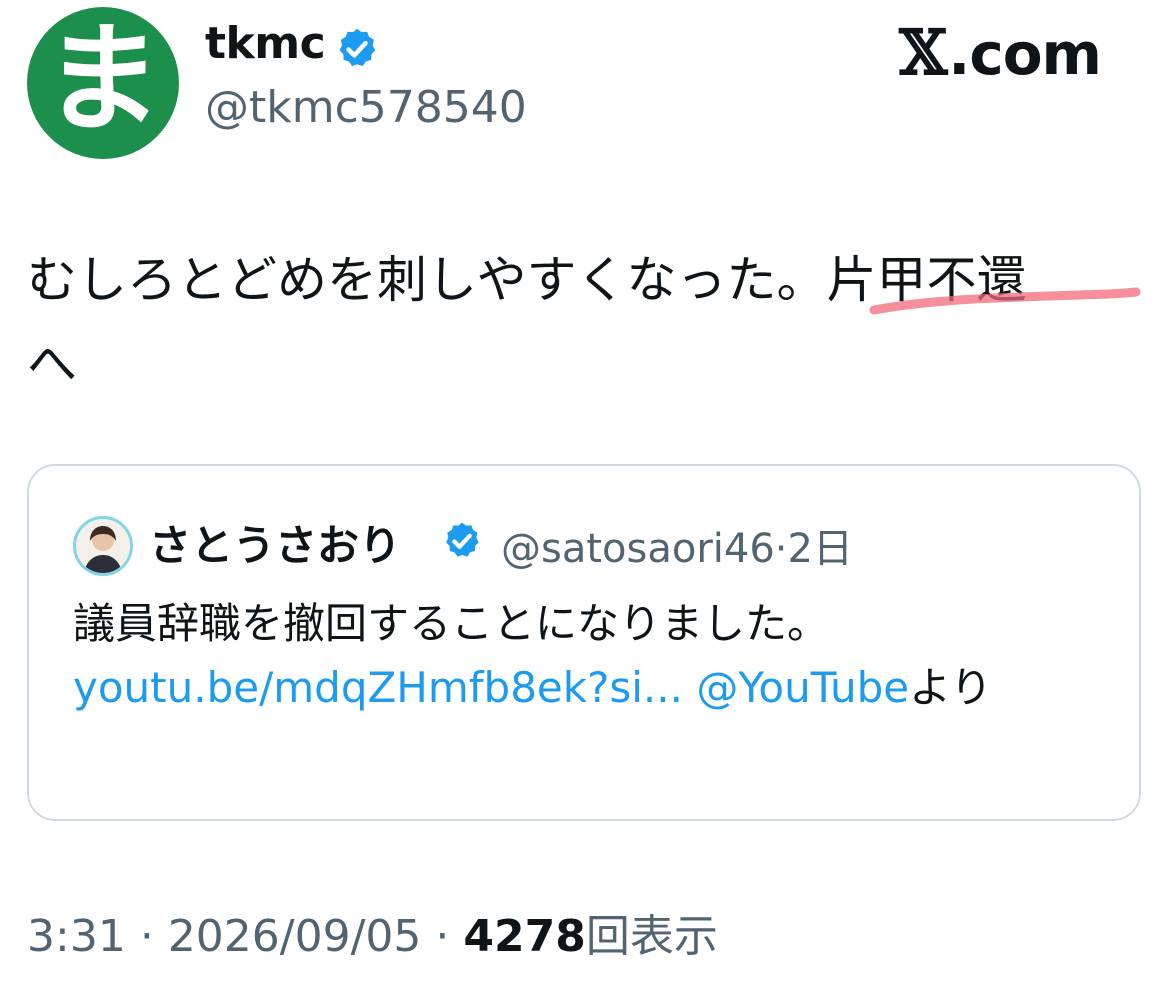 This screenshot has height=989, width=1170. I want to click on quoted-suffix: より, so click(951, 687).